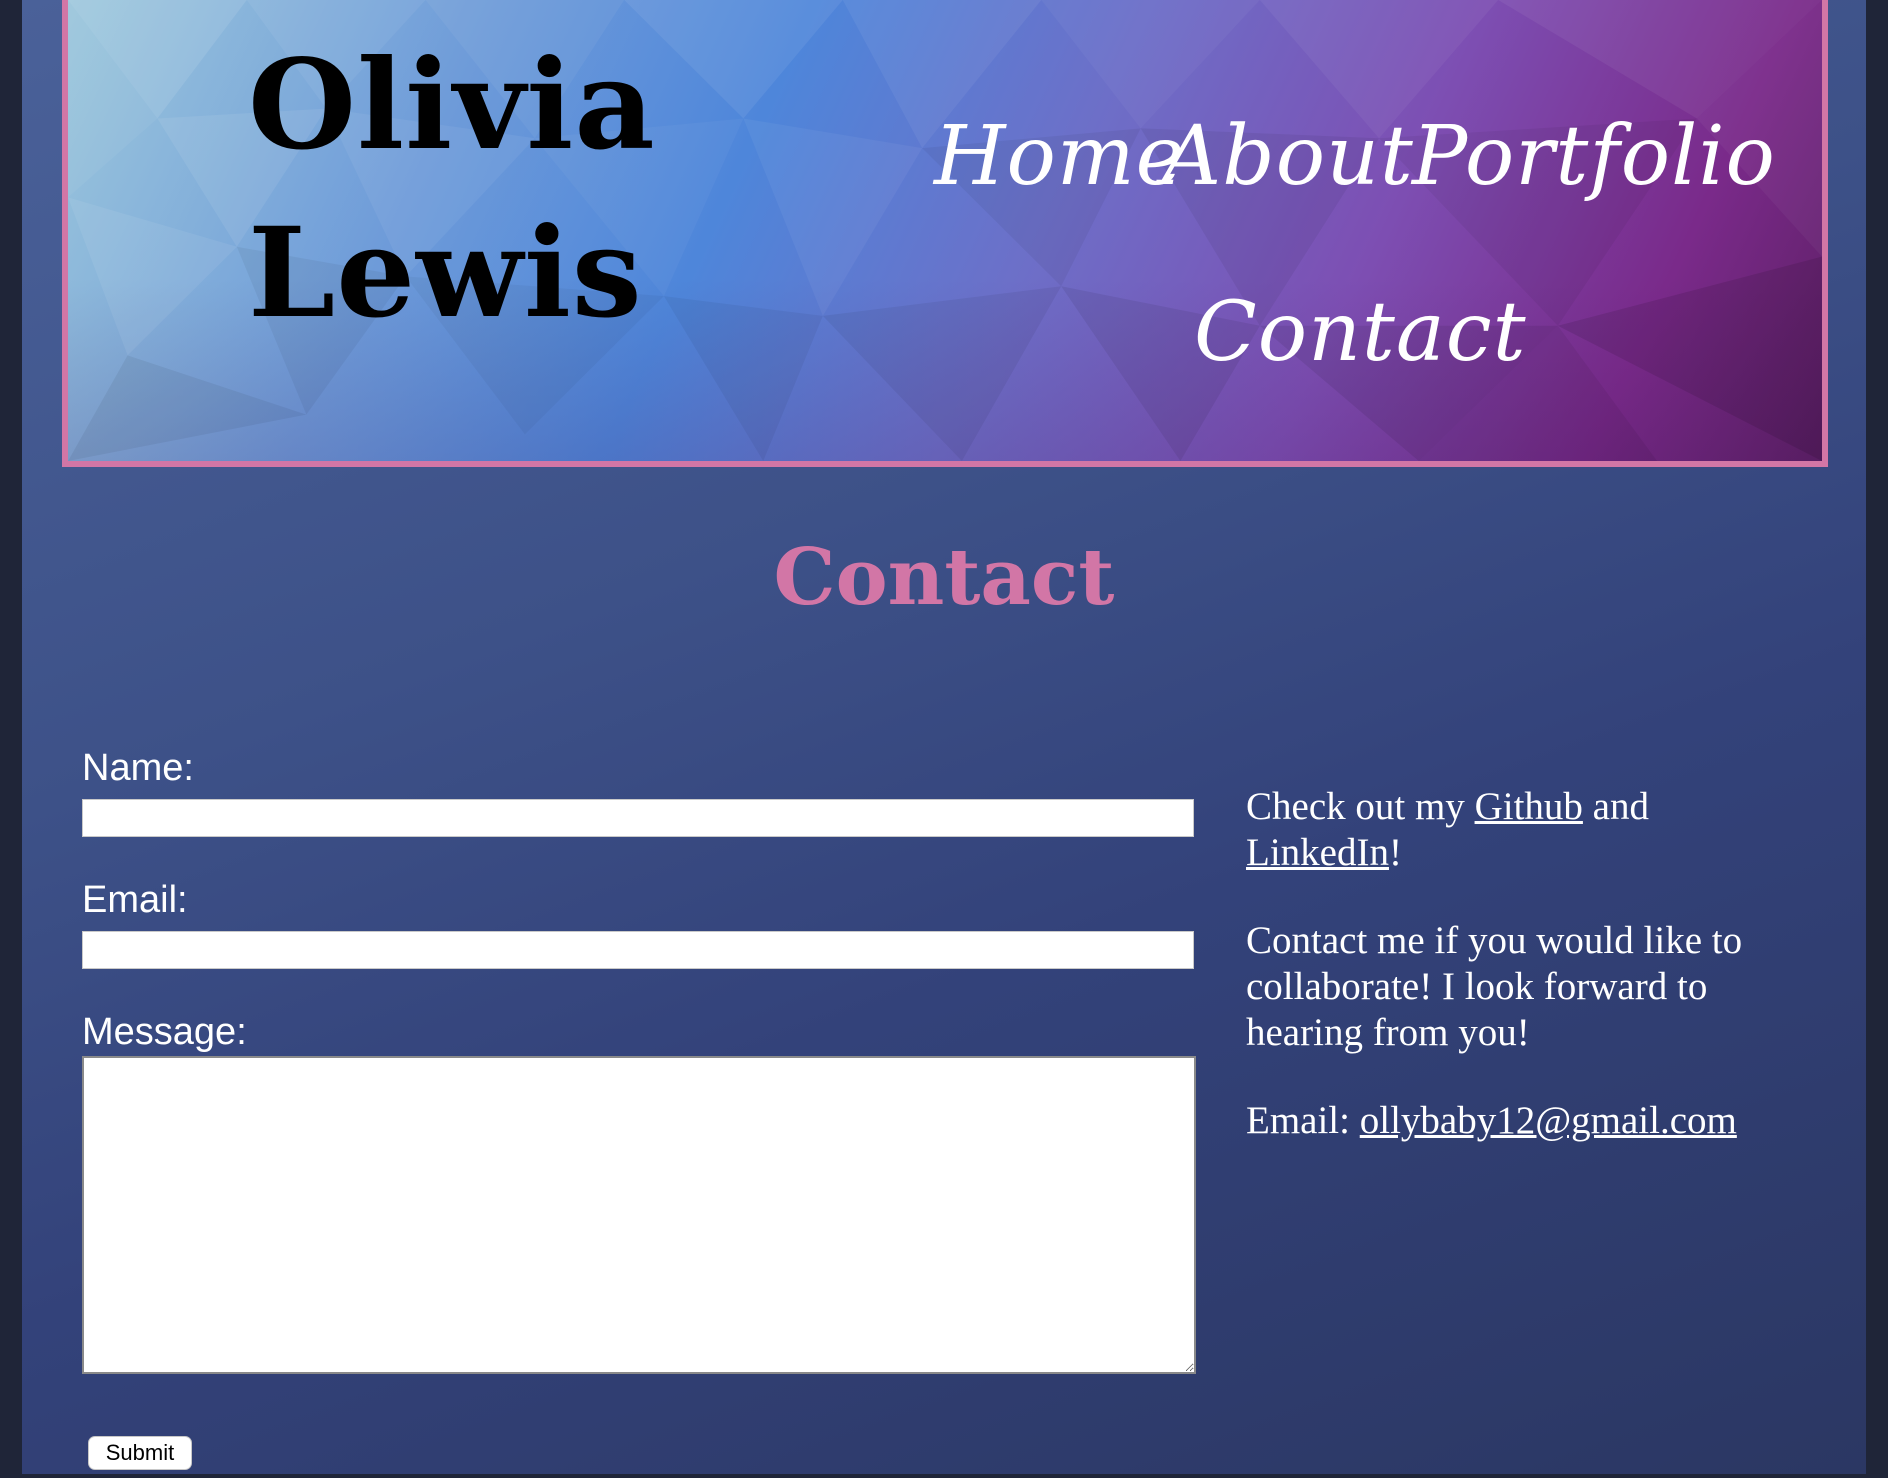 Image resolution: width=1888 pixels, height=1478 pixels. I want to click on email-prefix: Email:, so click(1303, 1120).